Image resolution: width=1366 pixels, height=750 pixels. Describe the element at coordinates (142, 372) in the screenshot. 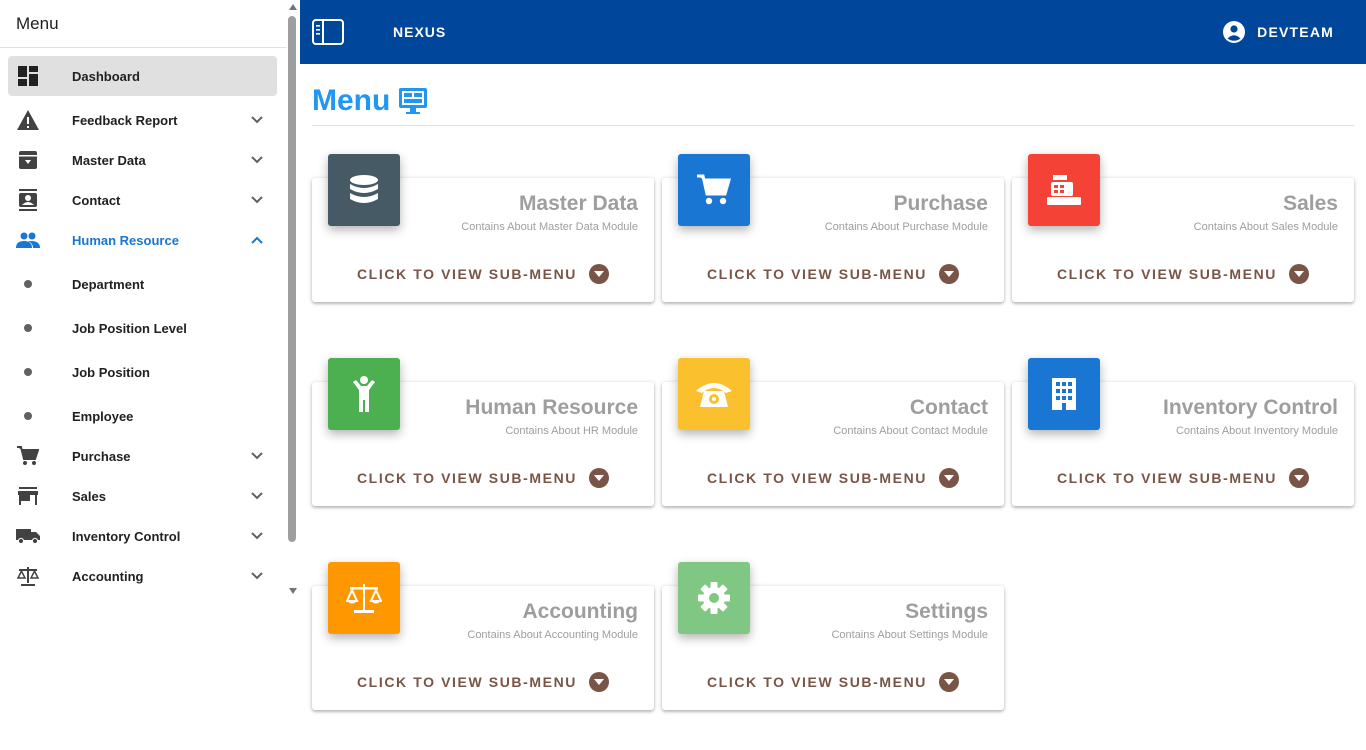

I see `sidebar-subitem-job-position: Job Position` at that location.